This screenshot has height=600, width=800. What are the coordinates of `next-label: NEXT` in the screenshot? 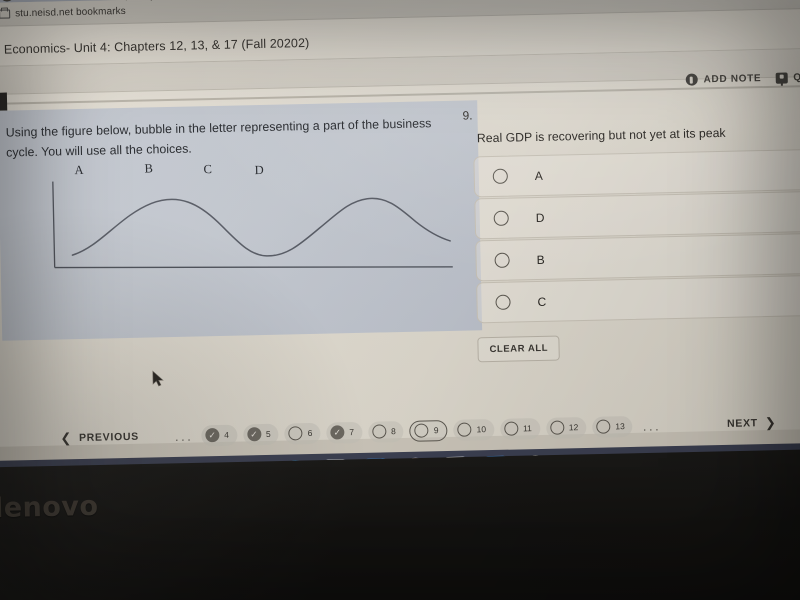 It's located at (742, 423).